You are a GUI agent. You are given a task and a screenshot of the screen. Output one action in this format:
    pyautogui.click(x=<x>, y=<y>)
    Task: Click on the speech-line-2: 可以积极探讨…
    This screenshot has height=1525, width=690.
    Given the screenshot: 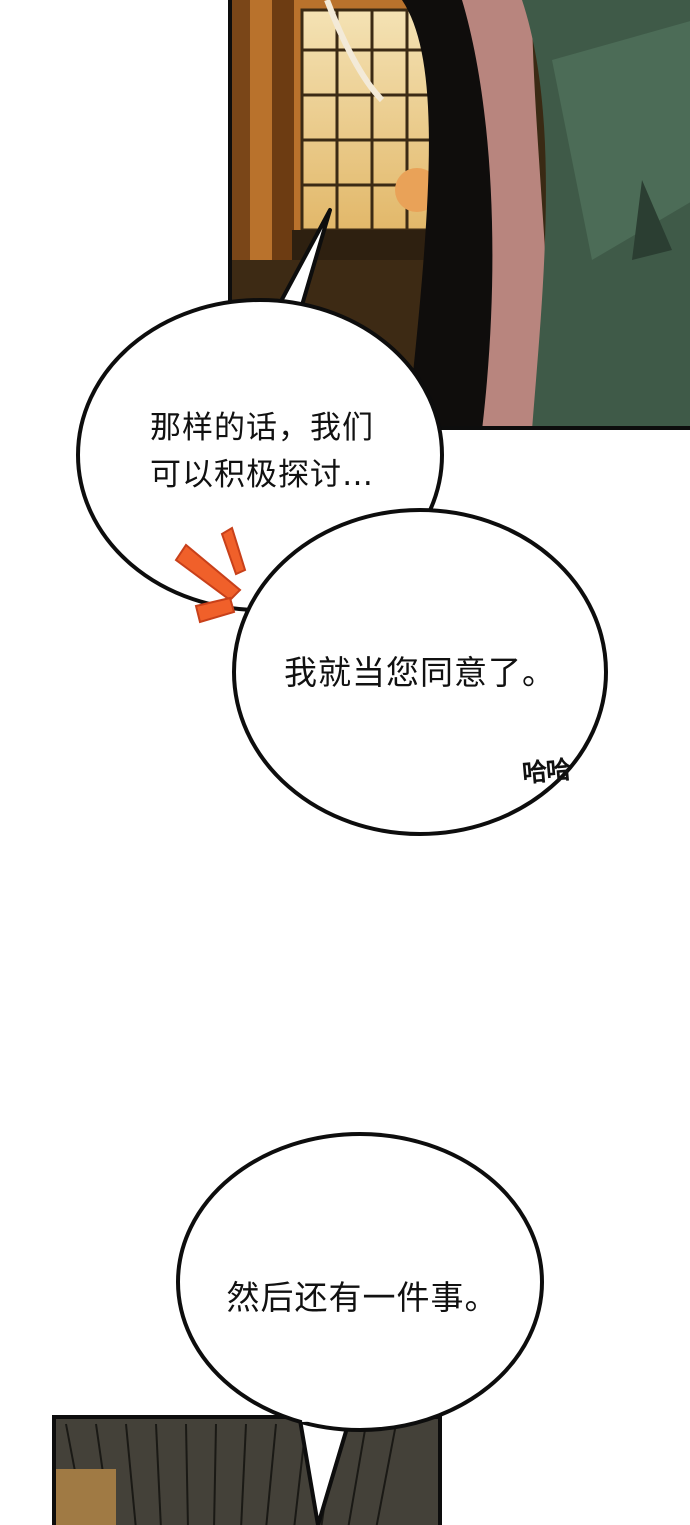 What is the action you would take?
    pyautogui.click(x=262, y=474)
    